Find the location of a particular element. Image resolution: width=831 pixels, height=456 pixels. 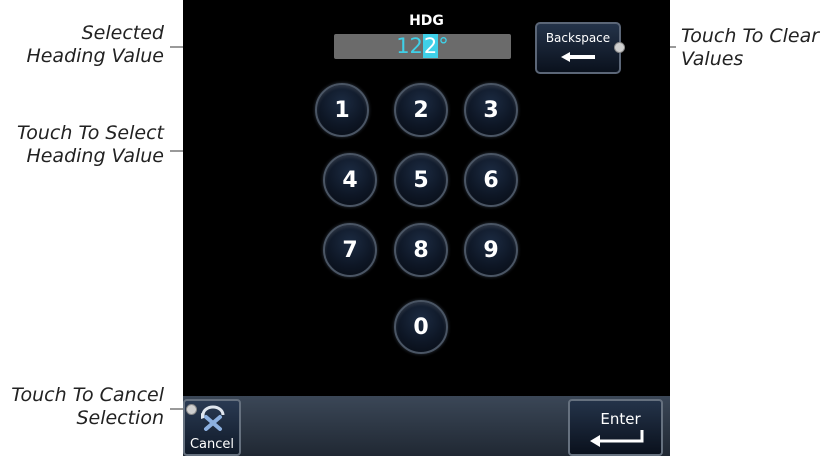

key-7: 7 is located at coordinates (350, 250).